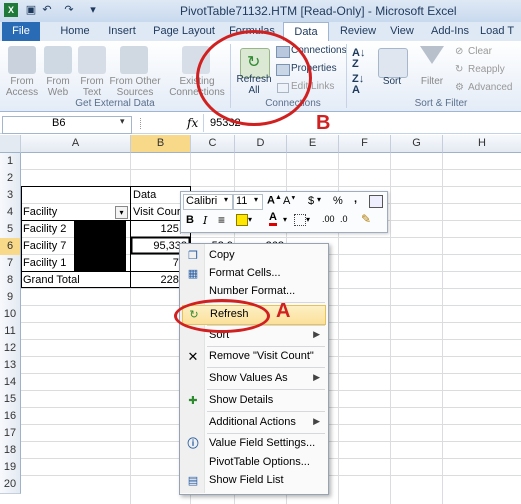  What do you see at coordinates (242, 220) in the screenshot?
I see `fill-color-icon` at bounding box center [242, 220].